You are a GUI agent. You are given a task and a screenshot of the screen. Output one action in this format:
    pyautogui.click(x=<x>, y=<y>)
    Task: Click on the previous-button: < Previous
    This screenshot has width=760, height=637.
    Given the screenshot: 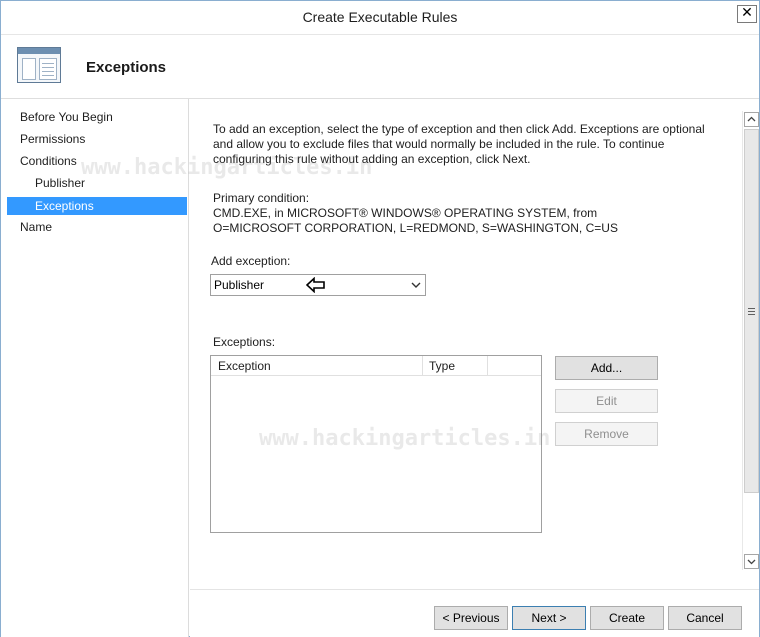 What is the action you would take?
    pyautogui.click(x=471, y=618)
    